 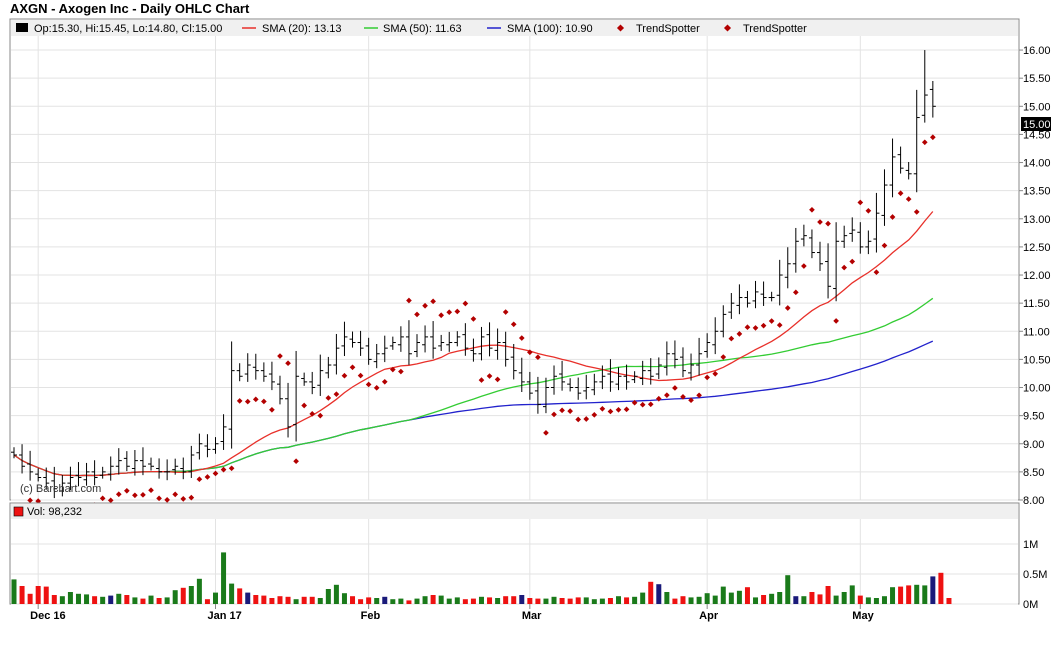 I want to click on price-tick-label: 12.50, so click(x=1037, y=248).